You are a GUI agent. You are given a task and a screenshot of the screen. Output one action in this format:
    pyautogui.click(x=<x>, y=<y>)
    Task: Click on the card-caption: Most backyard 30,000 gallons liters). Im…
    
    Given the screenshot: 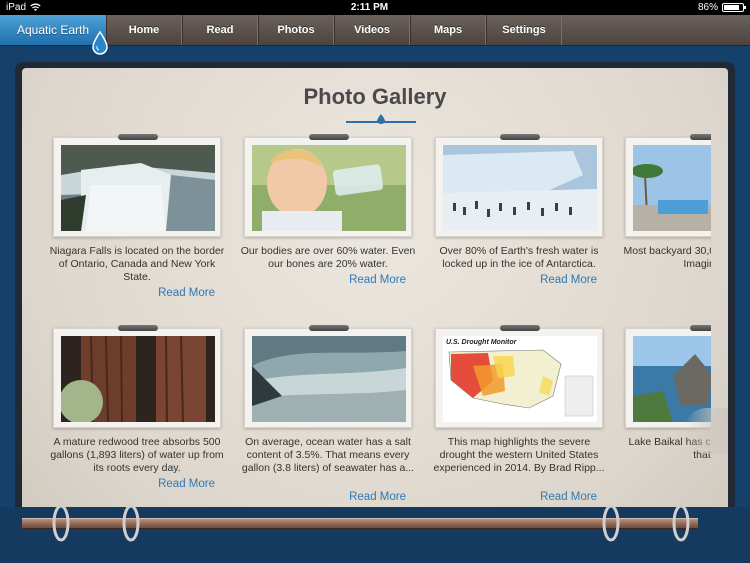 What is the action you would take?
    pyautogui.click(x=667, y=257)
    